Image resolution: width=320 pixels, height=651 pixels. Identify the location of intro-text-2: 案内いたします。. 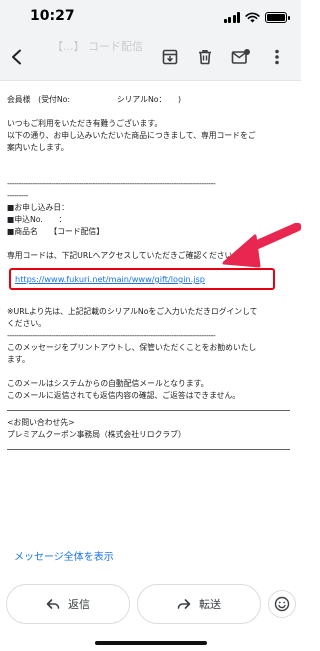
(38, 147).